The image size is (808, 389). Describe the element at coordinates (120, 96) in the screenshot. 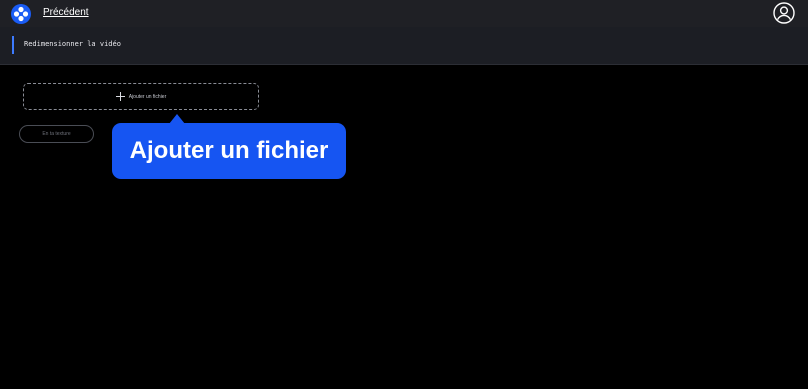

I see `plus-icon` at that location.